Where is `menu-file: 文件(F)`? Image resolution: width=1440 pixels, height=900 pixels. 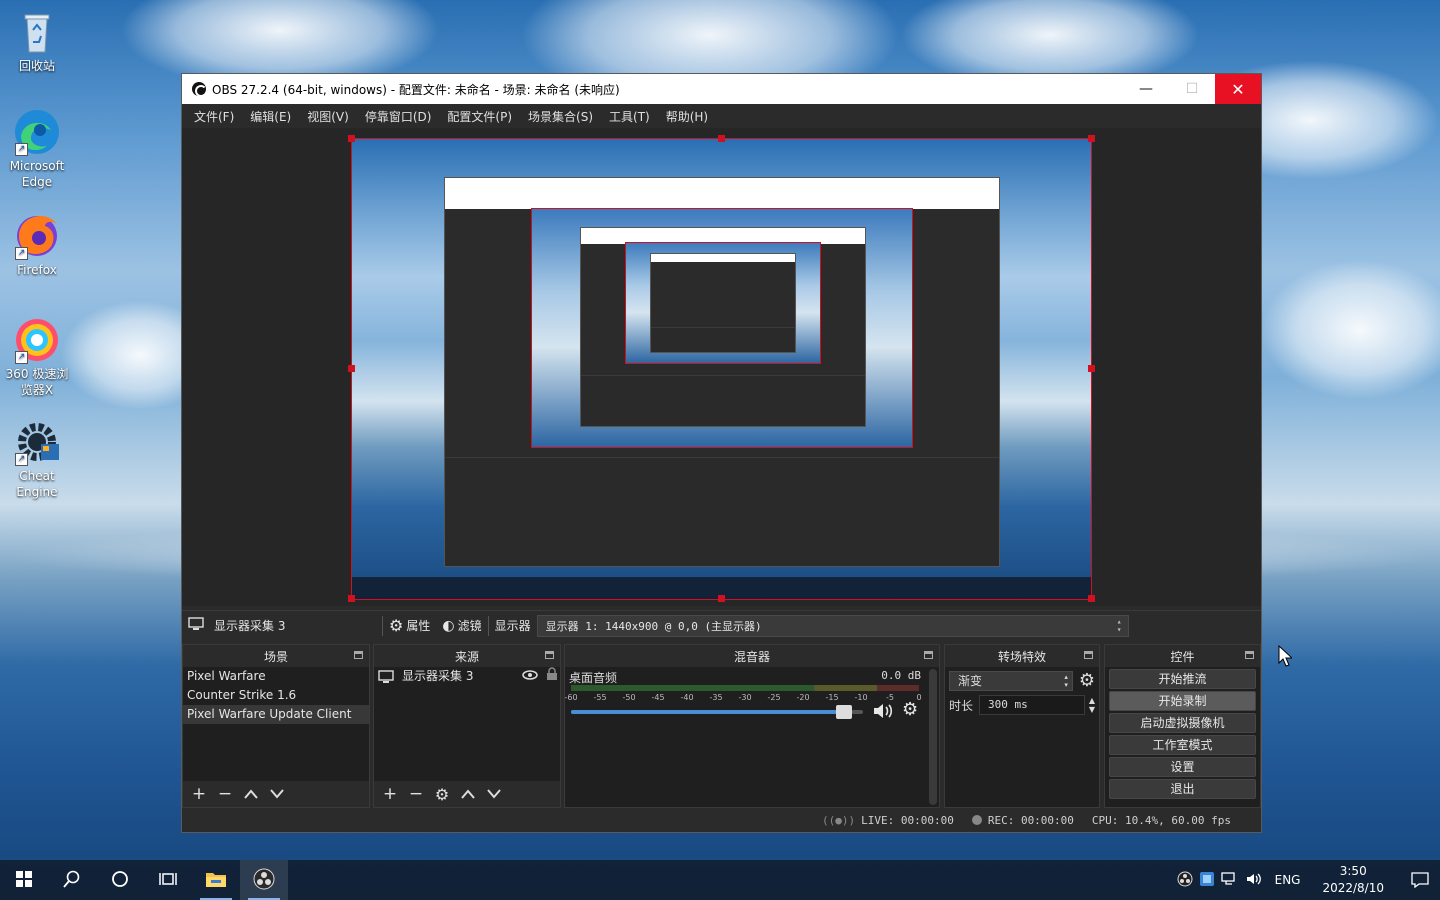 menu-file: 文件(F) is located at coordinates (214, 116).